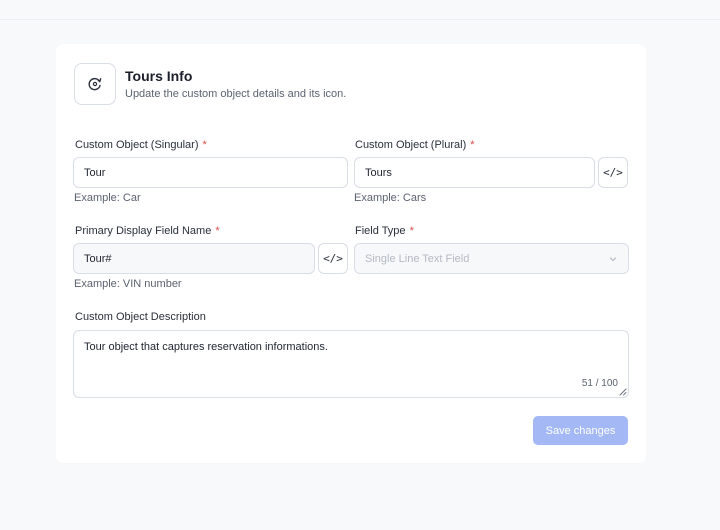 The image size is (720, 530). What do you see at coordinates (380, 231) in the screenshot?
I see `field-type-label-text: Field Type` at bounding box center [380, 231].